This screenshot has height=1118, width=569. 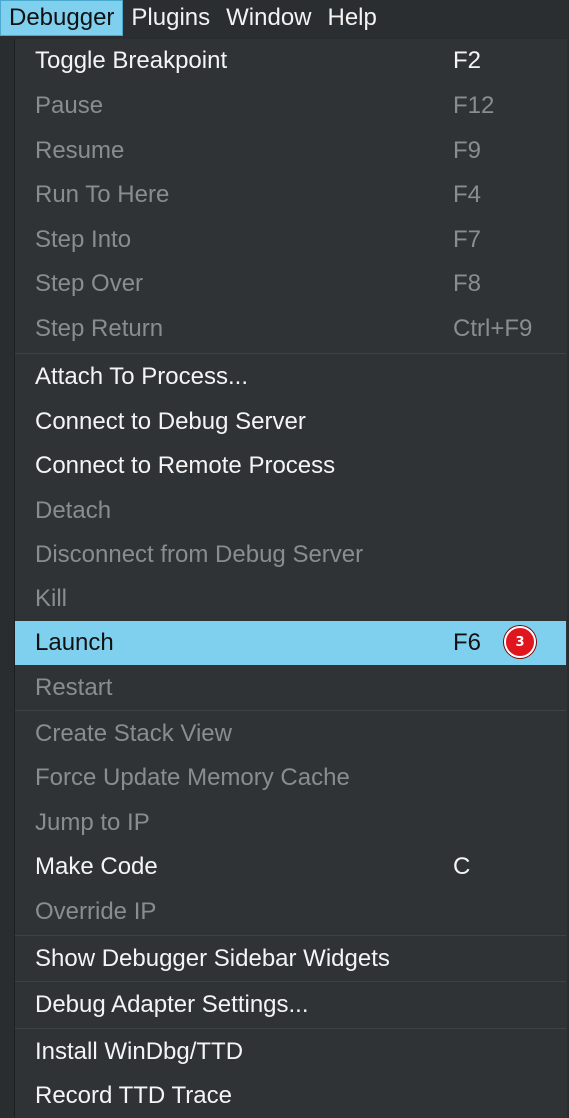 What do you see at coordinates (131, 60) in the screenshot?
I see `menu-item-label: Toggle Breakpoint` at bounding box center [131, 60].